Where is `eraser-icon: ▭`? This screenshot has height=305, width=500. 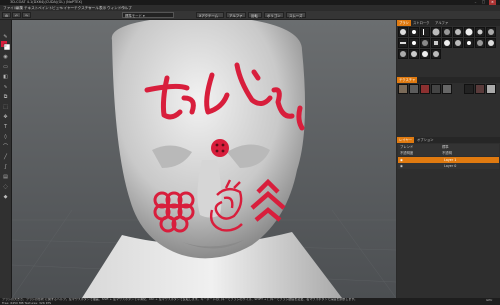
eraser-icon: ▭ is located at coordinates (5, 67).